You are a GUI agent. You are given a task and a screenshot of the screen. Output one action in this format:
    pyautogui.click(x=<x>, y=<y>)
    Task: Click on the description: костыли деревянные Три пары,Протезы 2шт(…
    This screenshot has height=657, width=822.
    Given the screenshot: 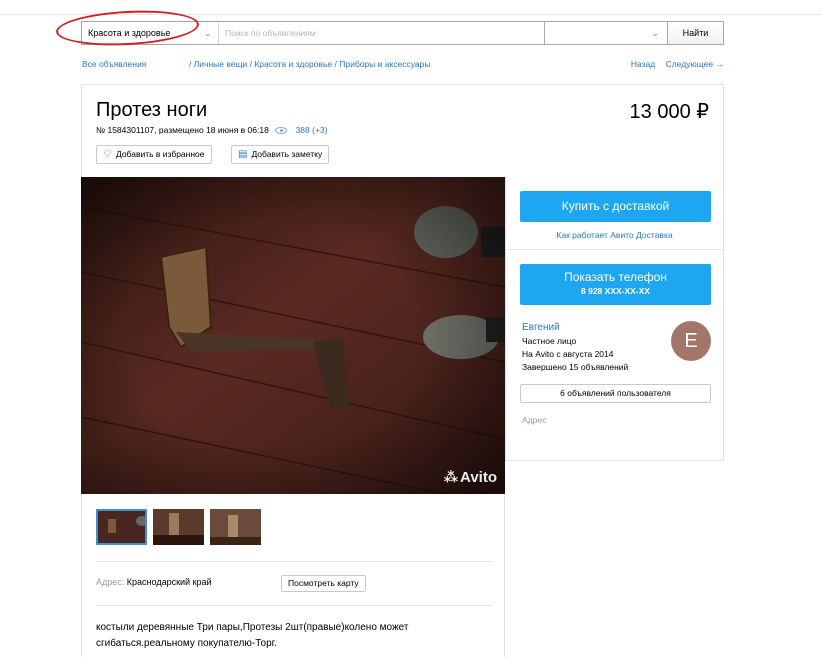 What is the action you would take?
    pyautogui.click(x=252, y=635)
    